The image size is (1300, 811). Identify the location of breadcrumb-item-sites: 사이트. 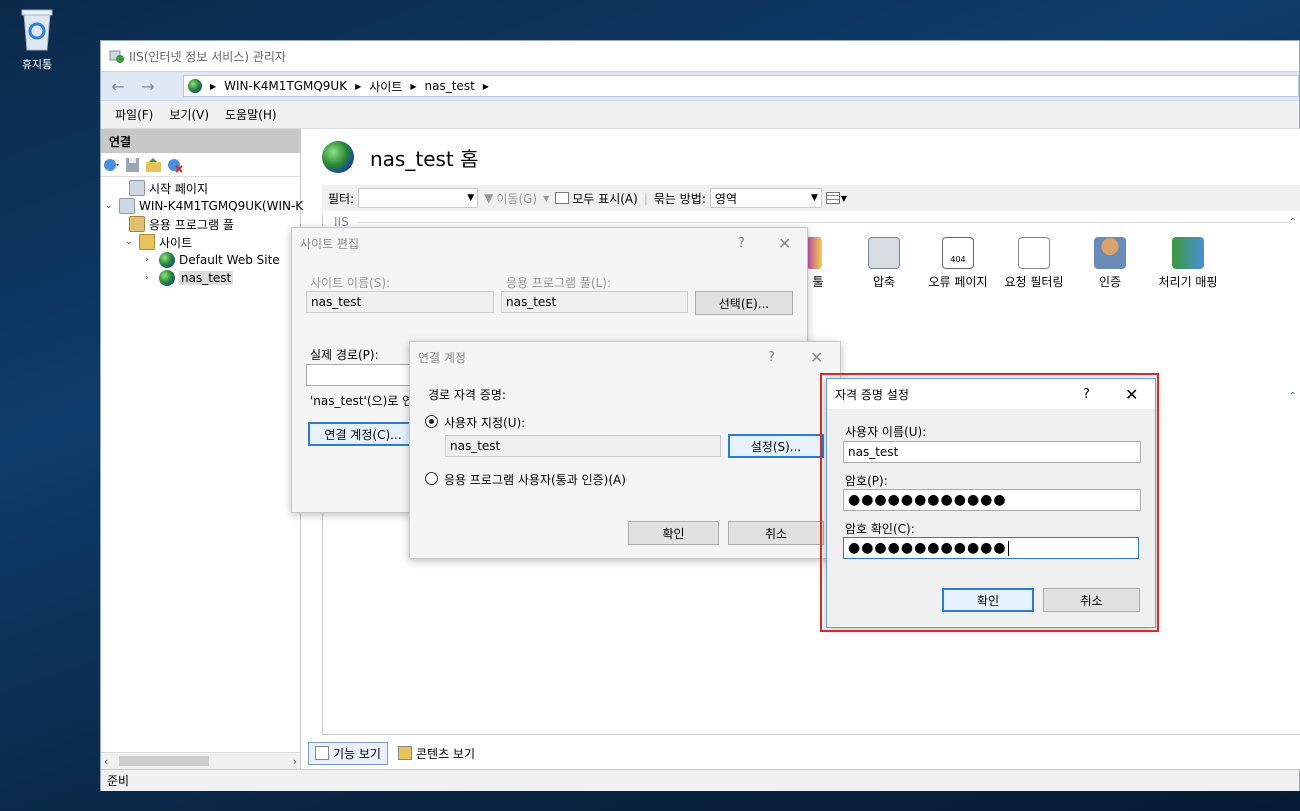
(385, 86).